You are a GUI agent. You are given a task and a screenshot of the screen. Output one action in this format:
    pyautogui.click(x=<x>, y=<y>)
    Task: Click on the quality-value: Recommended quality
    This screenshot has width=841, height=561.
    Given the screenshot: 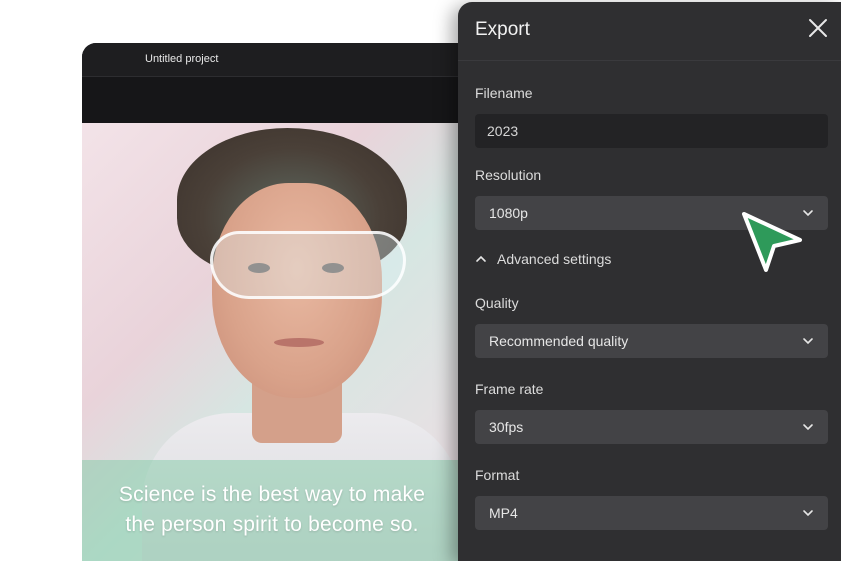 What is the action you would take?
    pyautogui.click(x=559, y=341)
    